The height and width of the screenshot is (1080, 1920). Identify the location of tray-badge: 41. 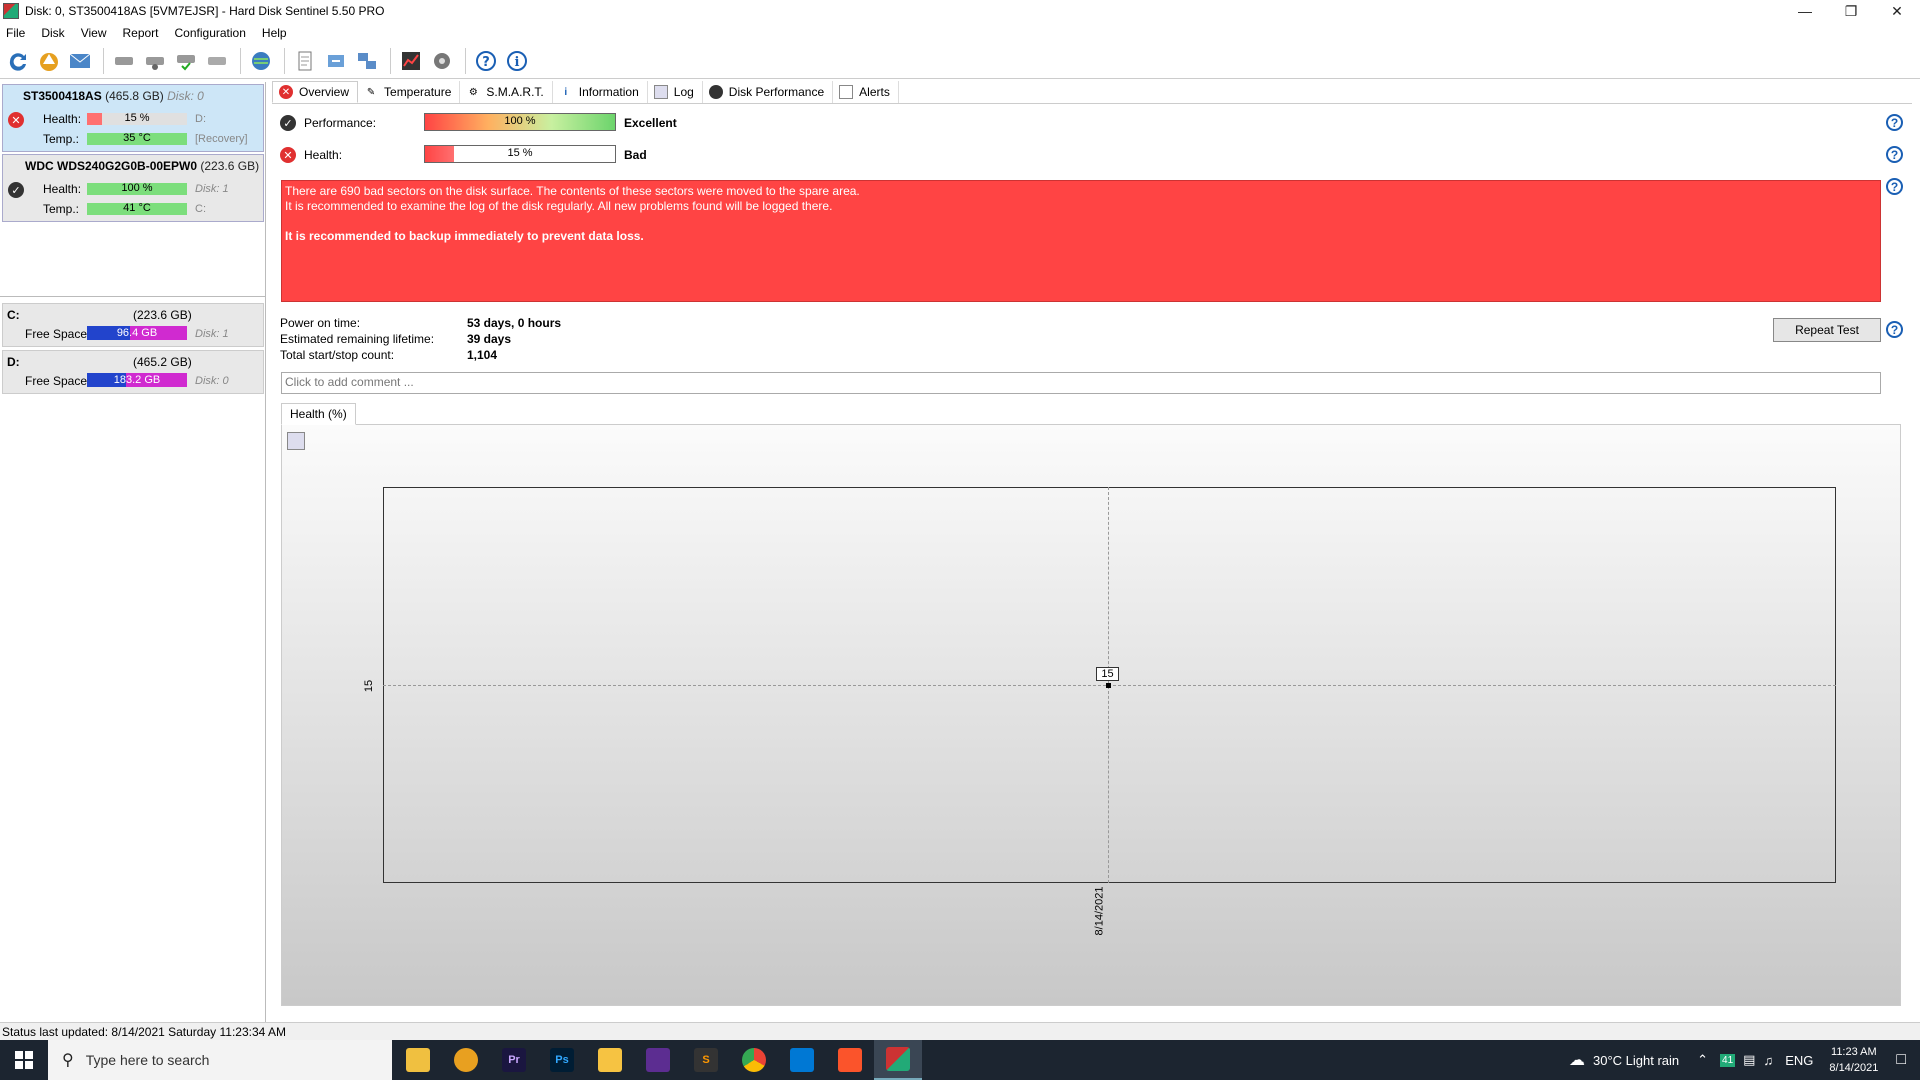
(1728, 1060).